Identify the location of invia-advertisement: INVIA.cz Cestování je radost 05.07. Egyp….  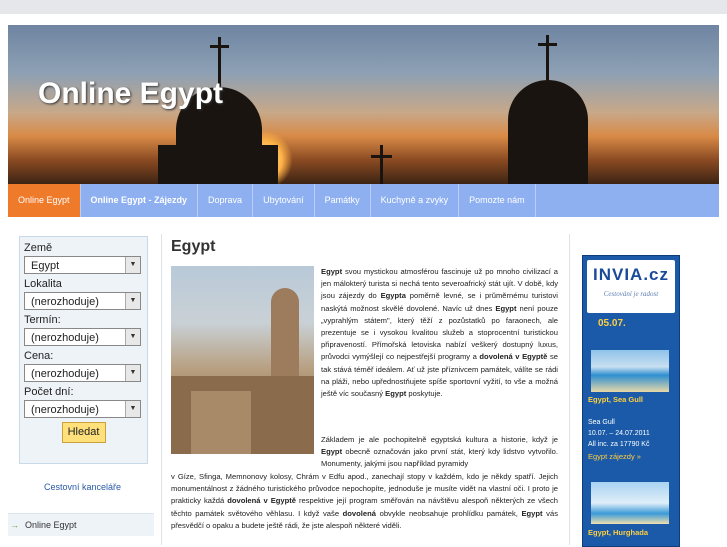
(631, 401).